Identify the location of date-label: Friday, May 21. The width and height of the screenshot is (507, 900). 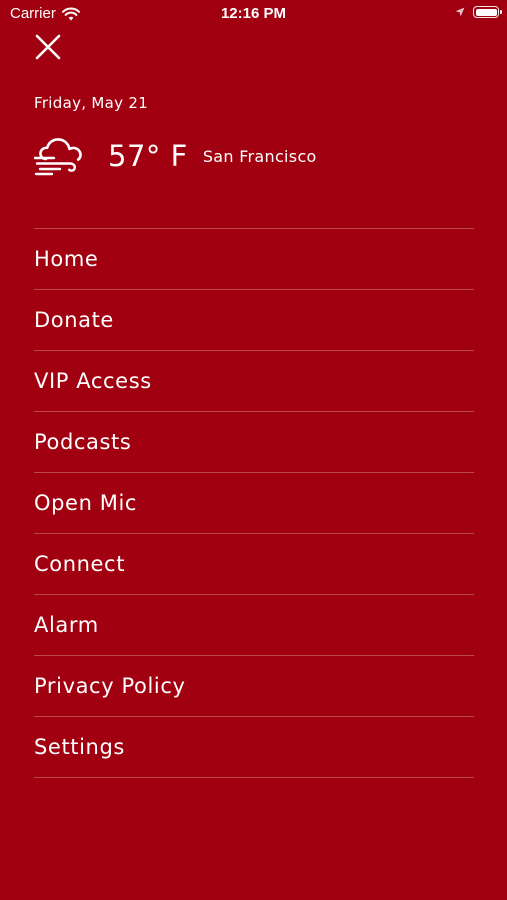
(91, 103).